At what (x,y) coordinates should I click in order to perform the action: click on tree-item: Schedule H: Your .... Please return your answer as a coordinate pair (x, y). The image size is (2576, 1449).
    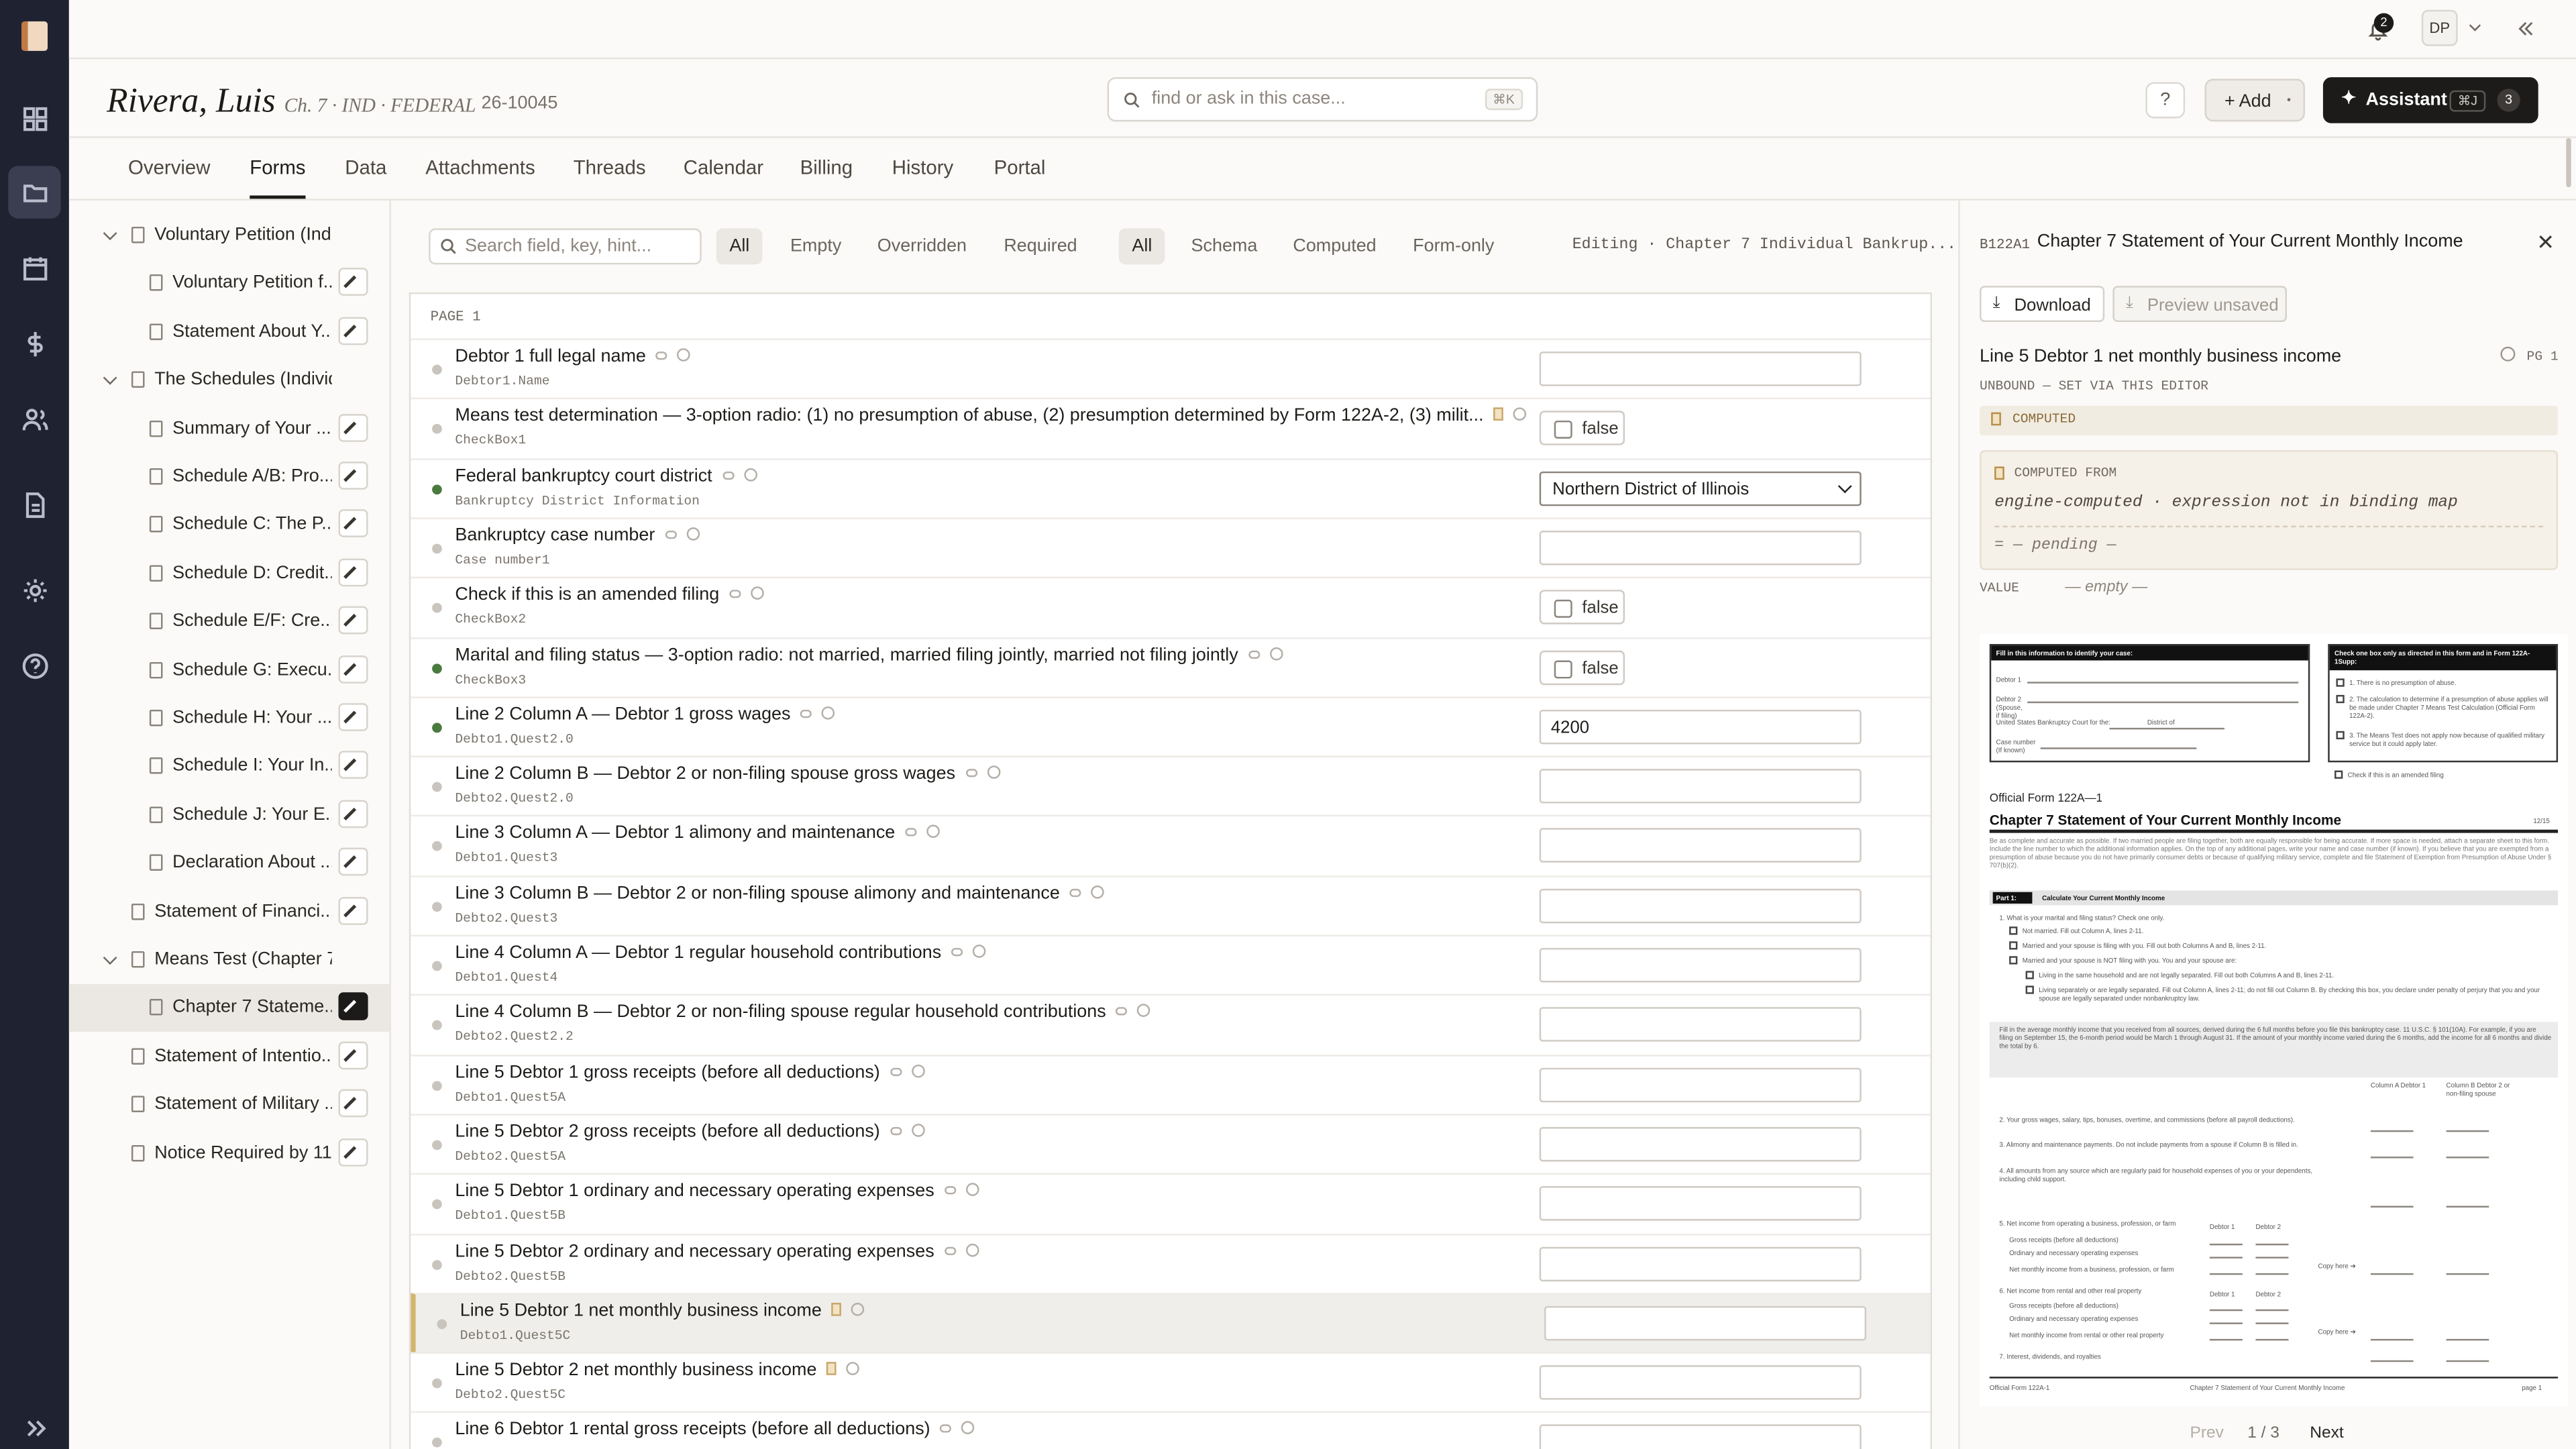
    Looking at the image, I should click on (229, 719).